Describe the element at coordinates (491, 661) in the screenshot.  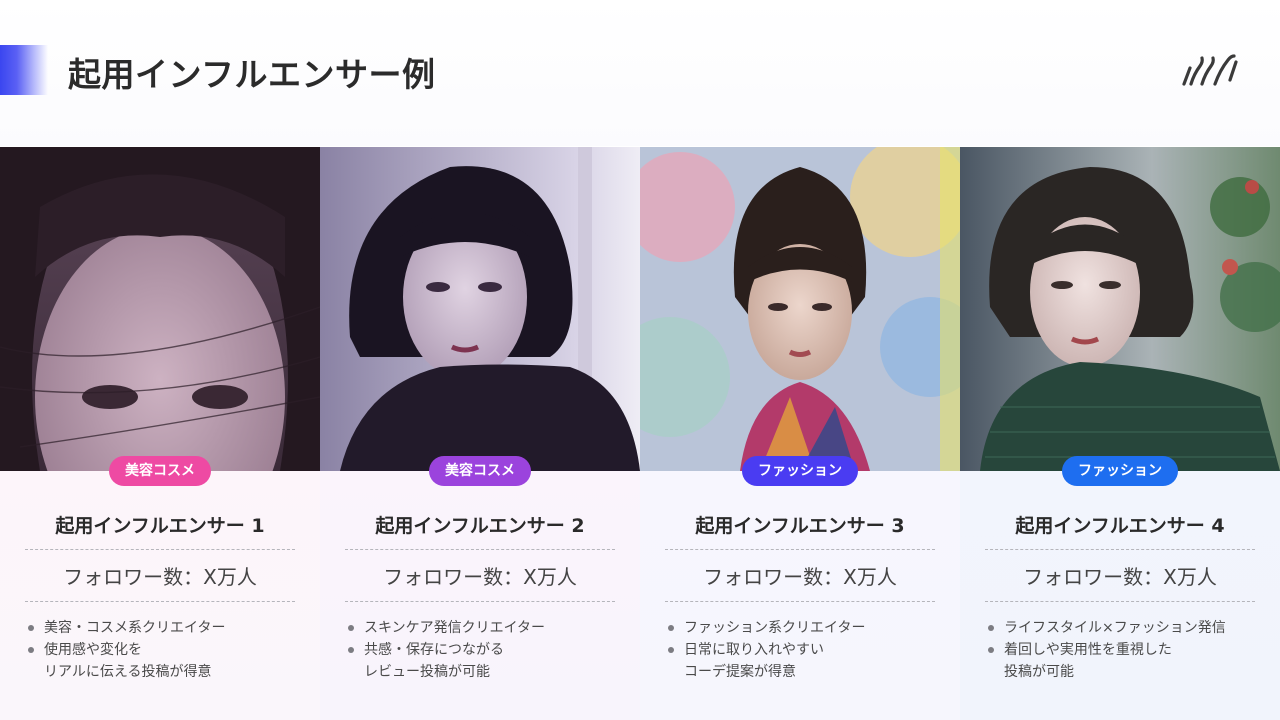
I see `list-item: 共感・保存につながる レビュー投稿が可能` at that location.